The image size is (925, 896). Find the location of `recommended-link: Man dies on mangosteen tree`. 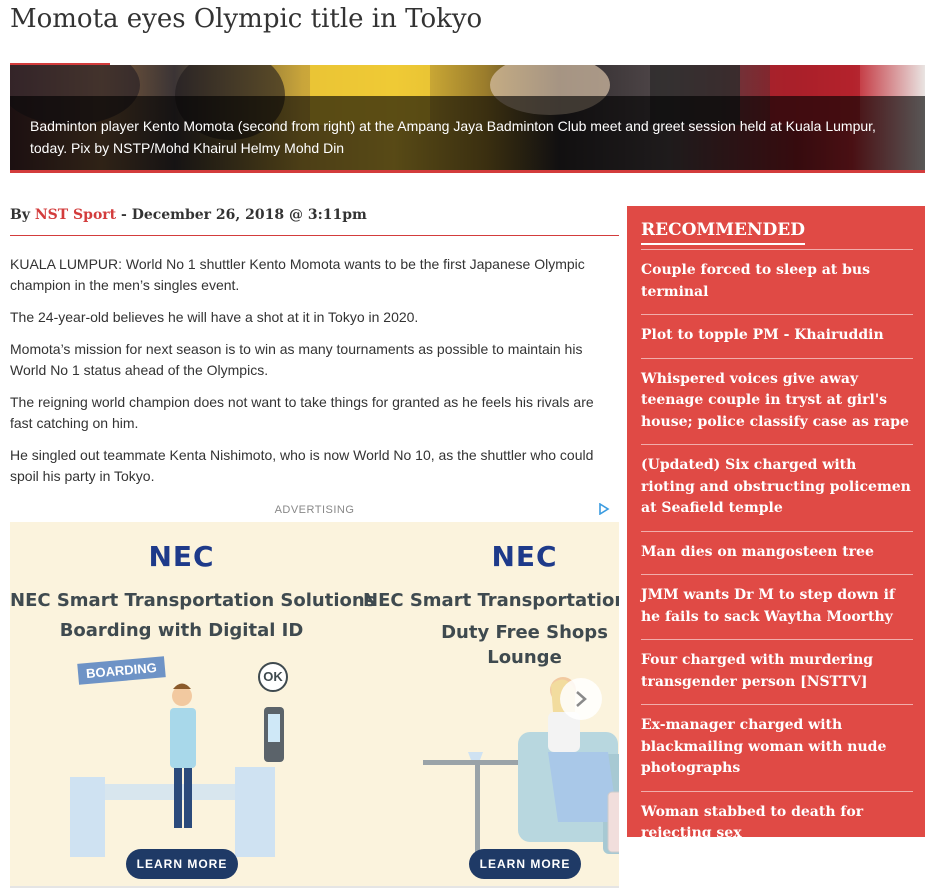

recommended-link: Man dies on mangosteen tree is located at coordinates (777, 553).